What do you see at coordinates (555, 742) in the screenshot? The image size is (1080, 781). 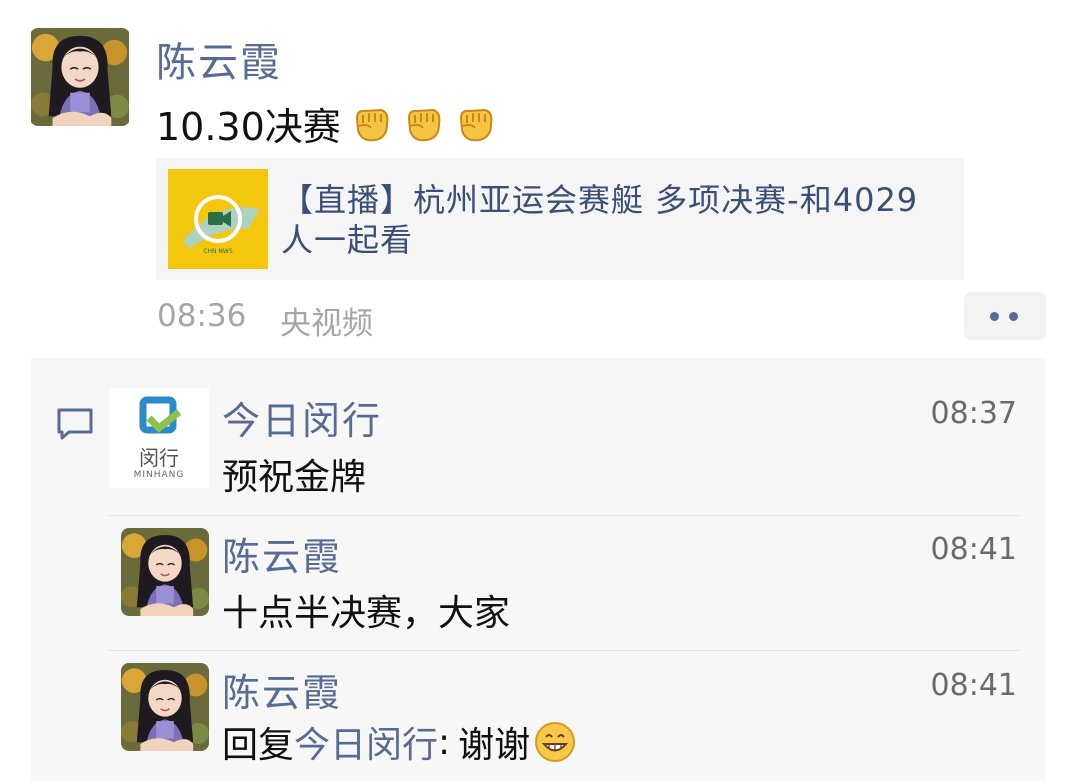 I see `grin-emoji` at bounding box center [555, 742].